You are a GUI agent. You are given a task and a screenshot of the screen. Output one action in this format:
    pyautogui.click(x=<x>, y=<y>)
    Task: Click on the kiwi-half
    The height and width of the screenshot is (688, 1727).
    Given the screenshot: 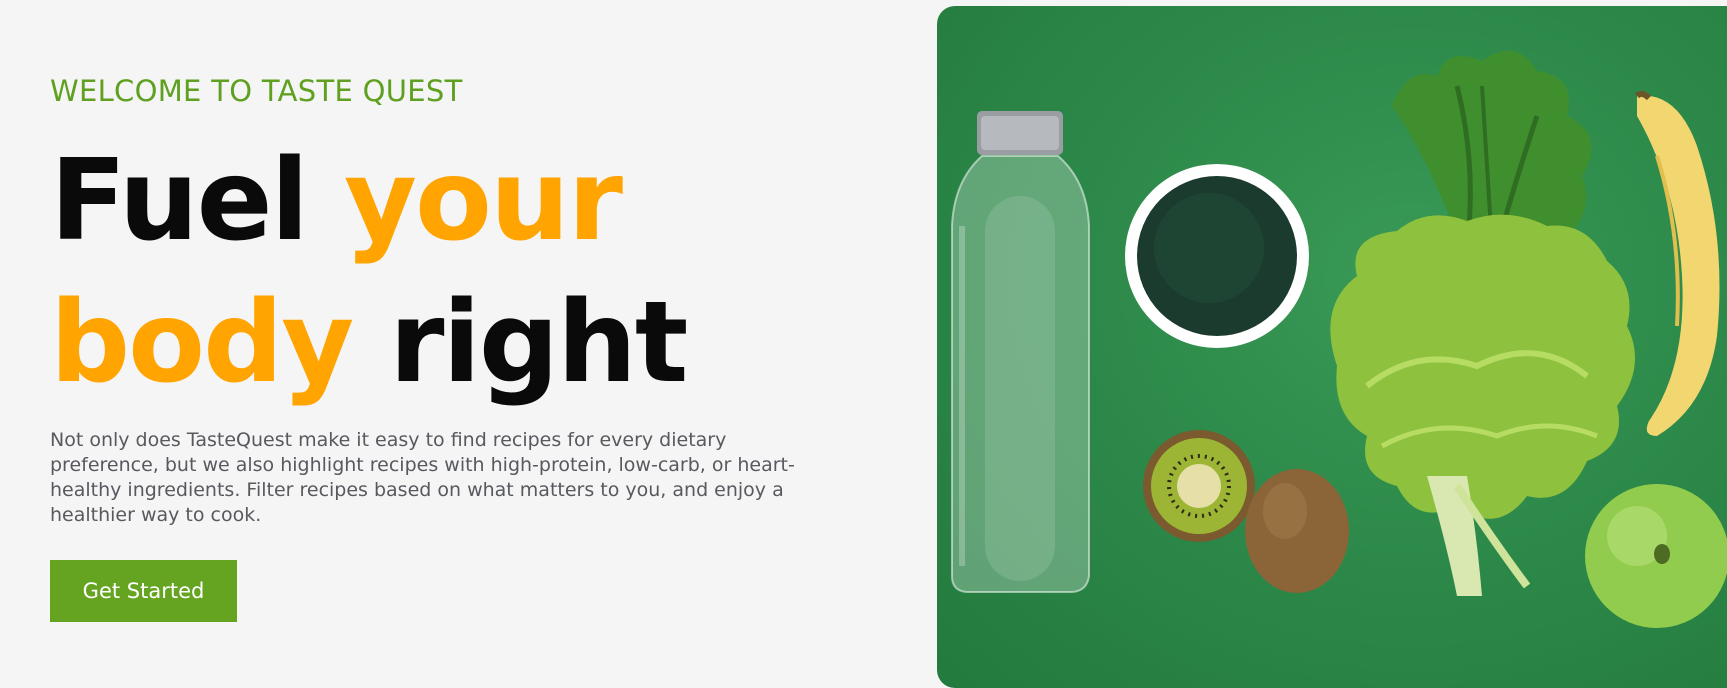 What is the action you would take?
    pyautogui.click(x=1199, y=486)
    